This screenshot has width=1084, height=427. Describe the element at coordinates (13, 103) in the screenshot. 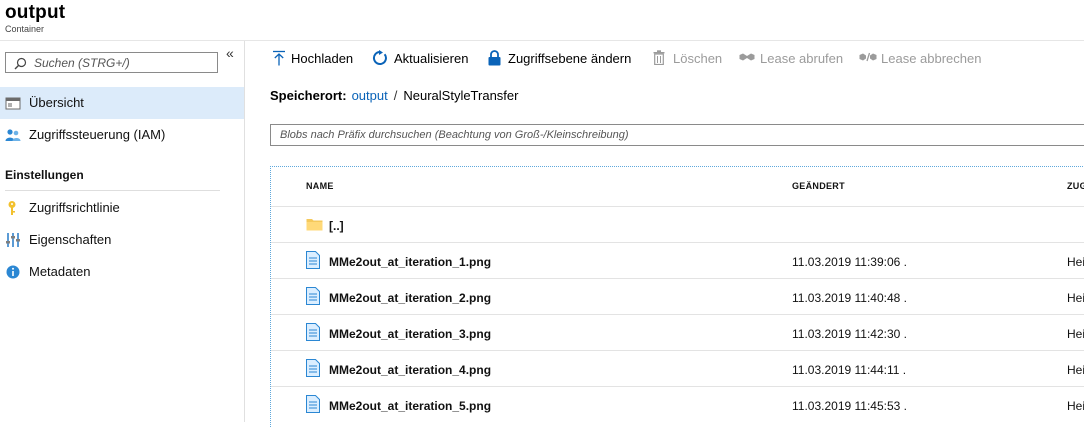

I see `overview-icon` at that location.